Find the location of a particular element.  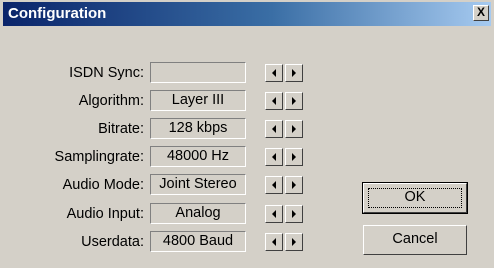

isdn-sync-increment-button is located at coordinates (294, 73).